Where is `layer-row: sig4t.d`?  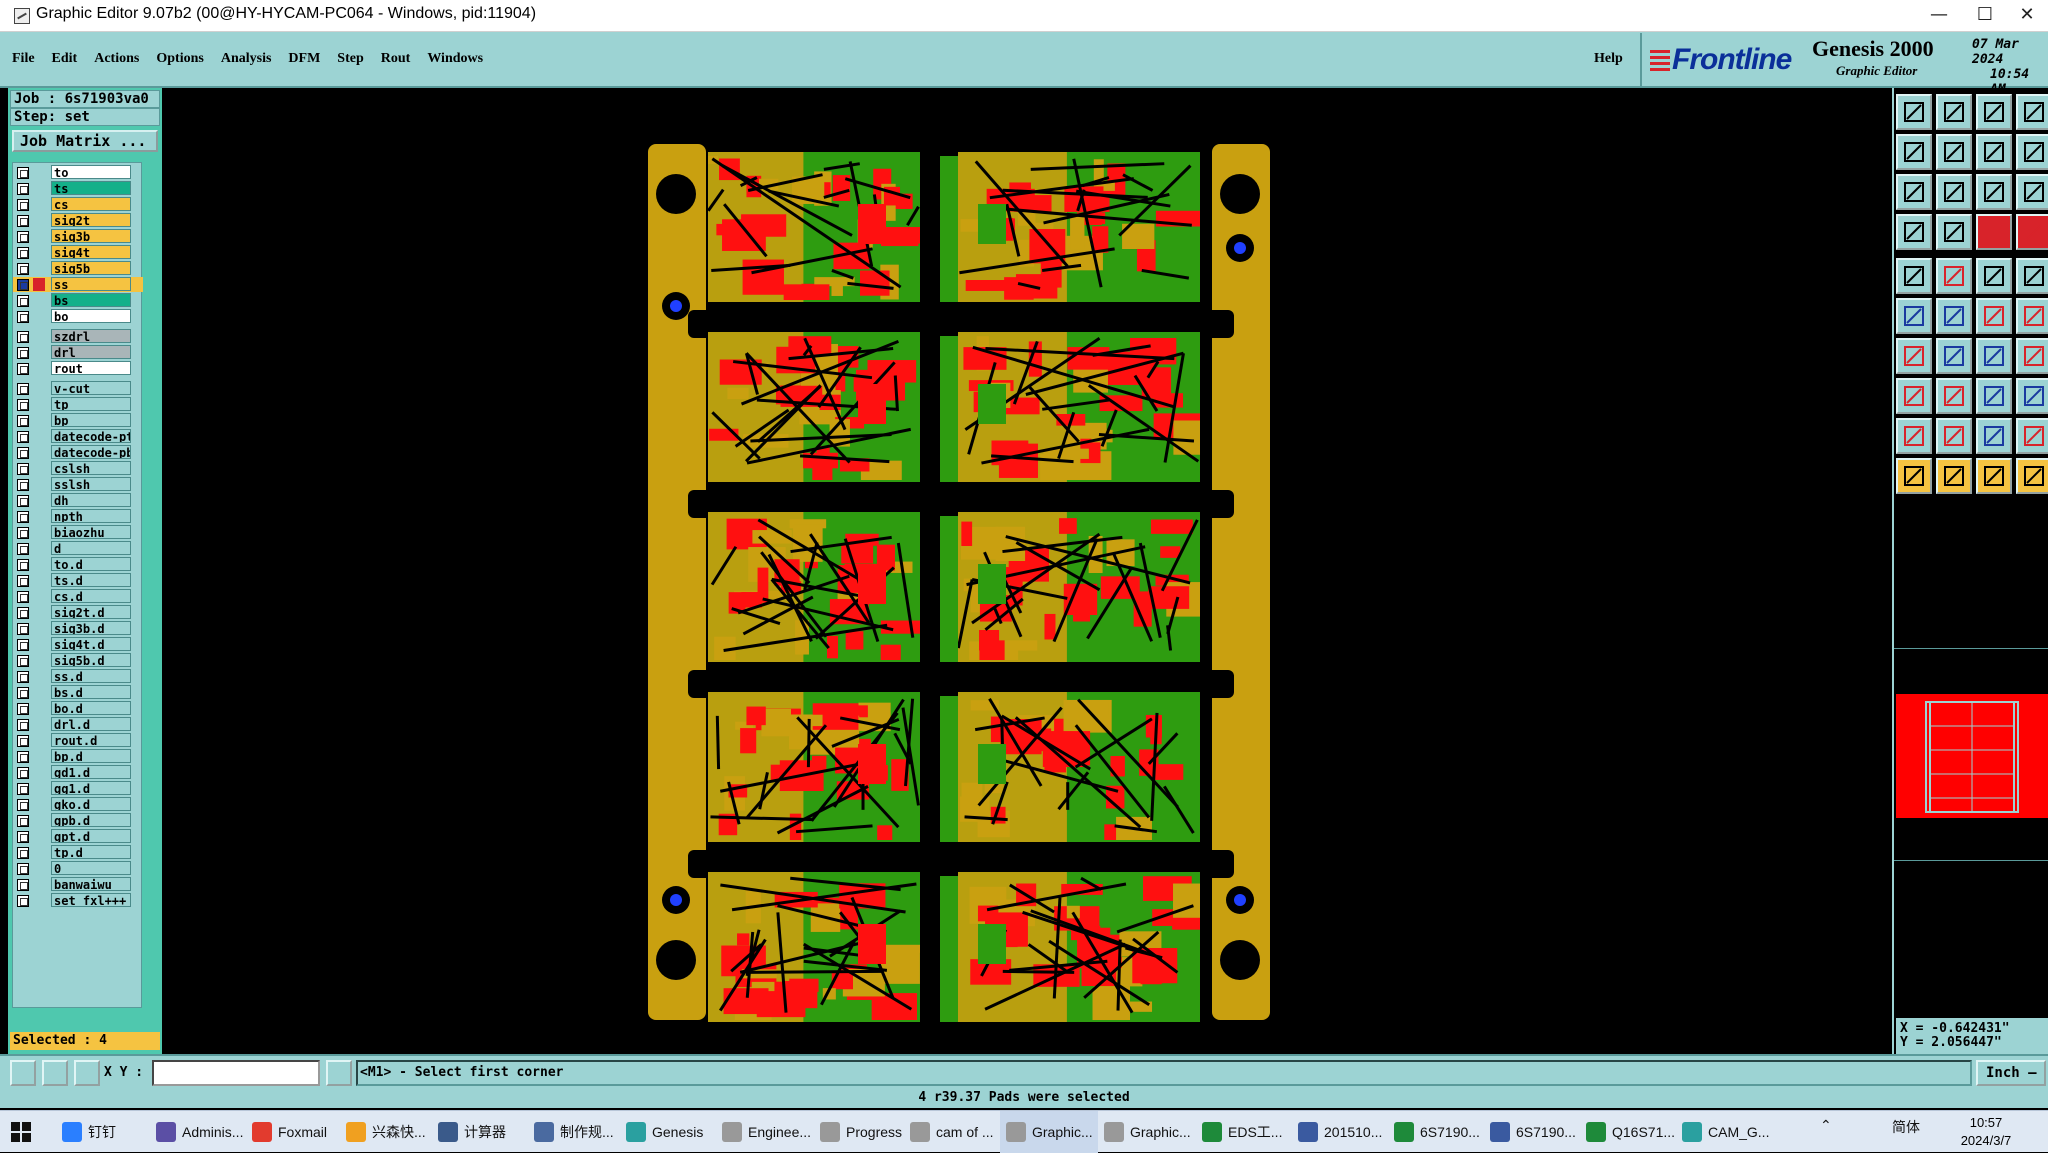 layer-row: sig4t.d is located at coordinates (78, 644).